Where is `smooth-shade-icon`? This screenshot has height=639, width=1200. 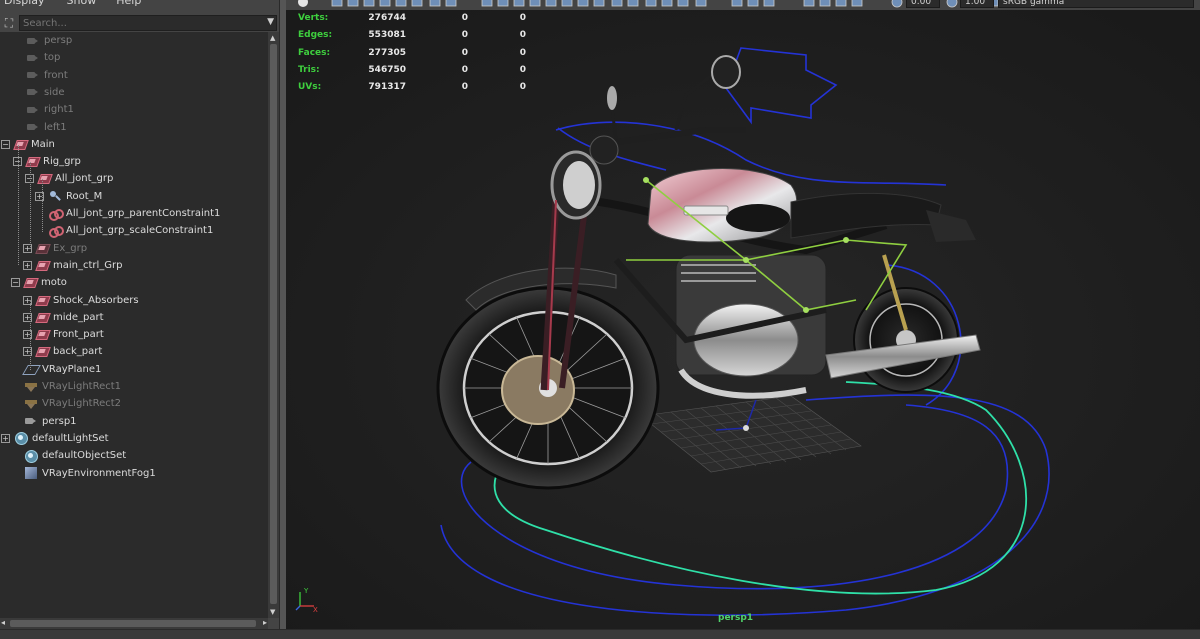 smooth-shade-icon is located at coordinates (567, 3).